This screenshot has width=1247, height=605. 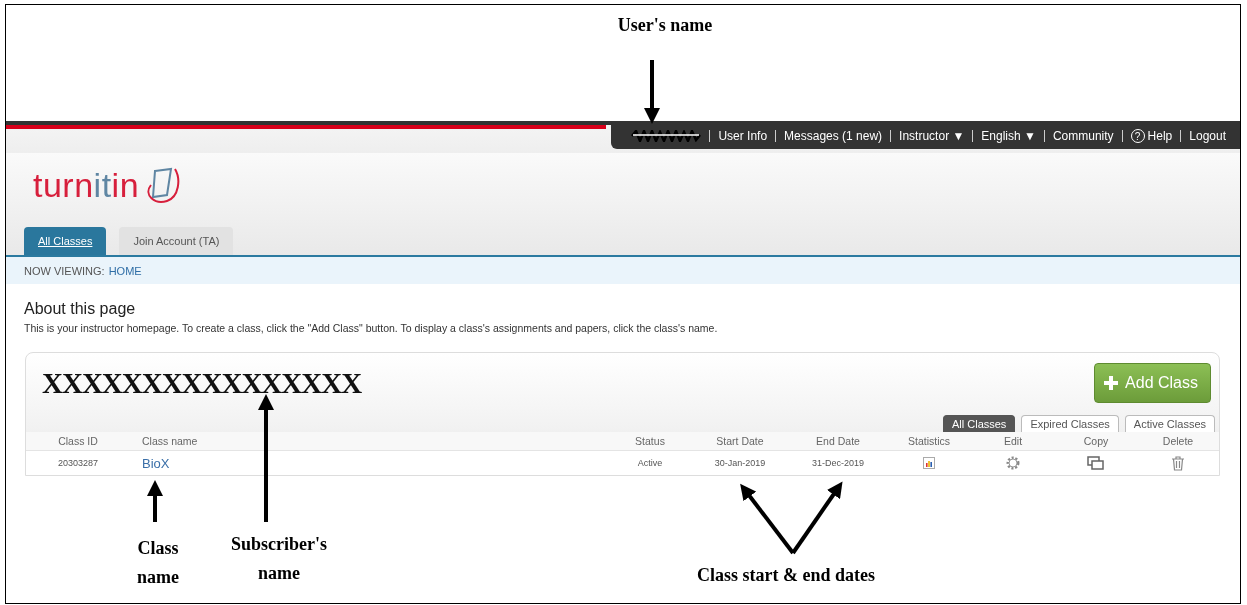 What do you see at coordinates (65, 241) in the screenshot?
I see `tab: All Classes` at bounding box center [65, 241].